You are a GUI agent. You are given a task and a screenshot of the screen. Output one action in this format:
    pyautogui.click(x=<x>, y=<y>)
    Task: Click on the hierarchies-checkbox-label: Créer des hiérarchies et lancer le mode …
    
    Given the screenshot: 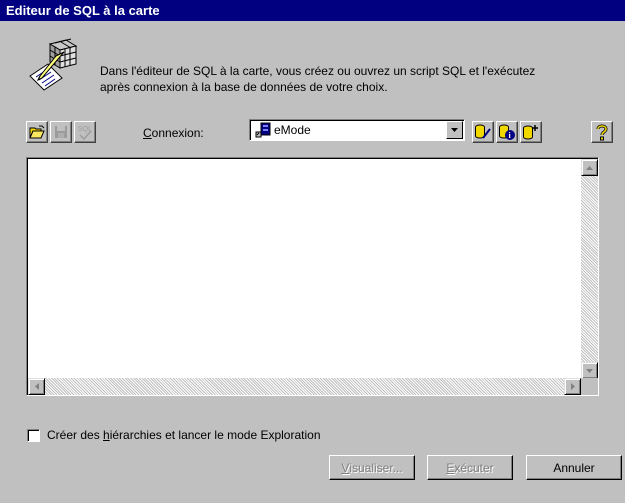 What is the action you would take?
    pyautogui.click(x=184, y=435)
    